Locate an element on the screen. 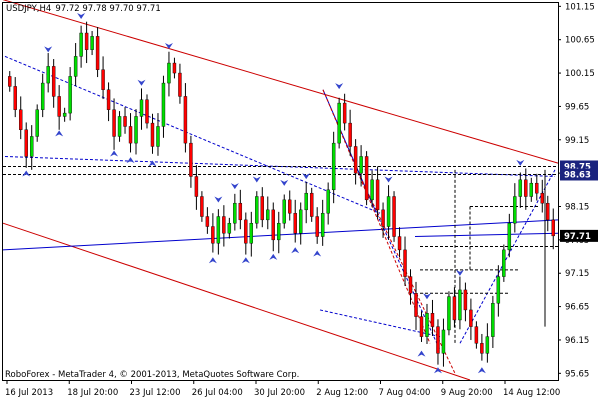  chart-title: USDJPY,H4 97.72 97.78 97.70 97.71 is located at coordinates (83, 9).